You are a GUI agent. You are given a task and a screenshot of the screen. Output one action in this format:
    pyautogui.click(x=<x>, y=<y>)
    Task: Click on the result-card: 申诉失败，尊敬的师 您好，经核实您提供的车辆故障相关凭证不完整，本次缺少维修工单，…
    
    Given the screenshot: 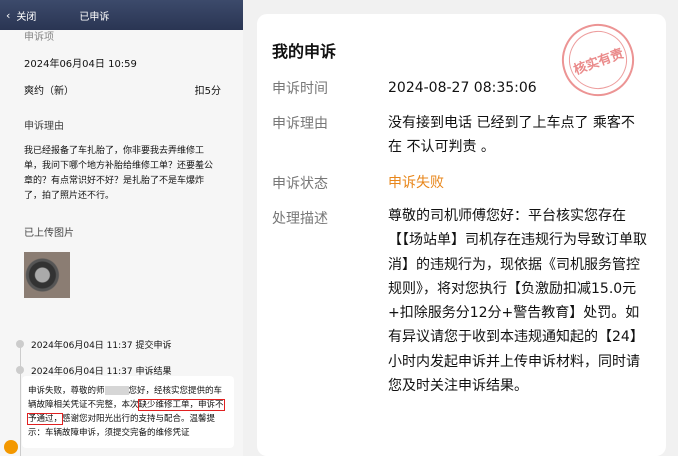 What is the action you would take?
    pyautogui.click(x=128, y=412)
    